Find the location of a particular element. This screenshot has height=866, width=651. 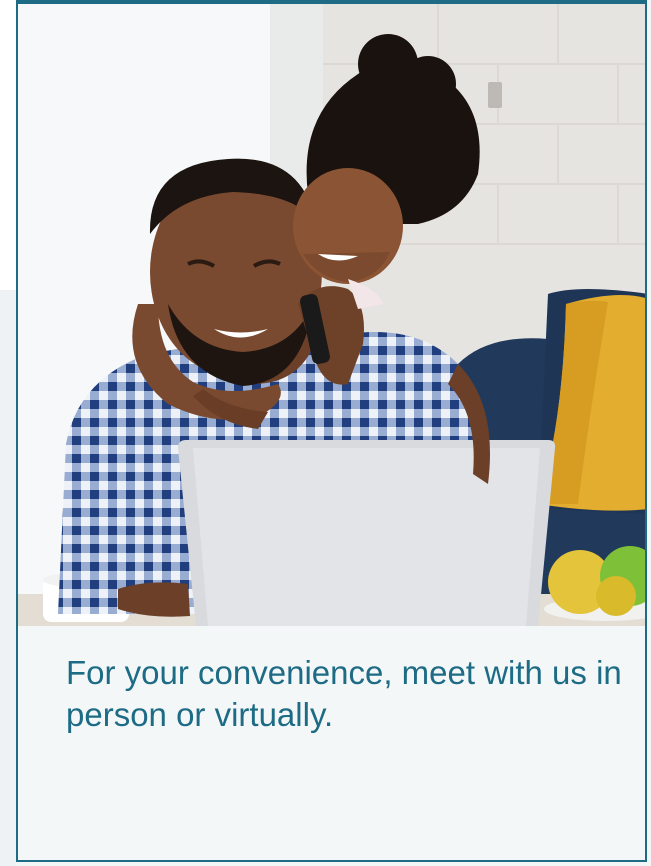

left-rail is located at coordinates (8, 433).